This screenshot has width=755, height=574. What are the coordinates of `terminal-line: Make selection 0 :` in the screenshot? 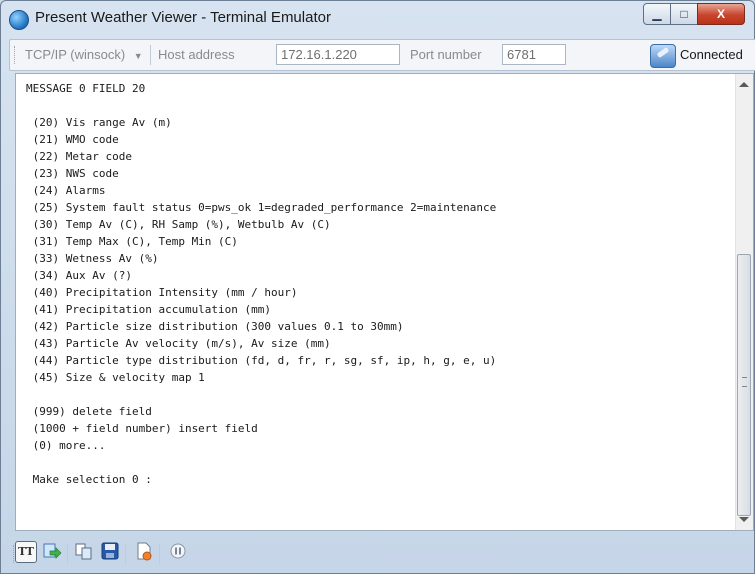 It's located at (89, 479).